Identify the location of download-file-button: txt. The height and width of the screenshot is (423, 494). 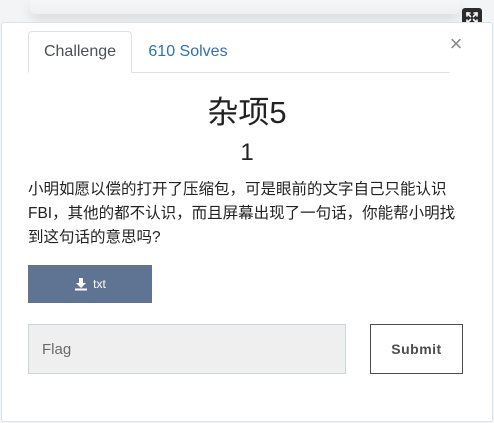
(90, 284).